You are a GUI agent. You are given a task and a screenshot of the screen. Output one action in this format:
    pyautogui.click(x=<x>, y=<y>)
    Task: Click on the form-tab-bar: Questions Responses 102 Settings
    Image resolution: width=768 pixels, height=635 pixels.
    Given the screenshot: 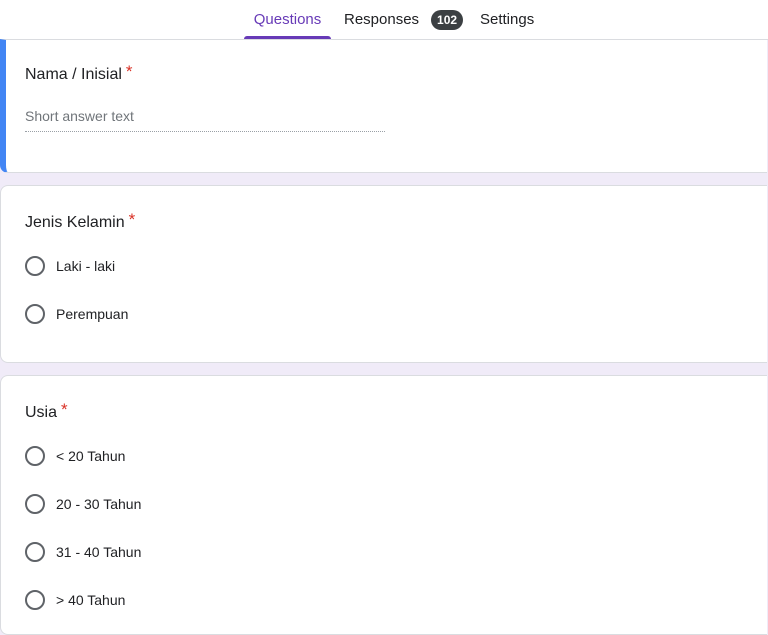 What is the action you would take?
    pyautogui.click(x=384, y=20)
    